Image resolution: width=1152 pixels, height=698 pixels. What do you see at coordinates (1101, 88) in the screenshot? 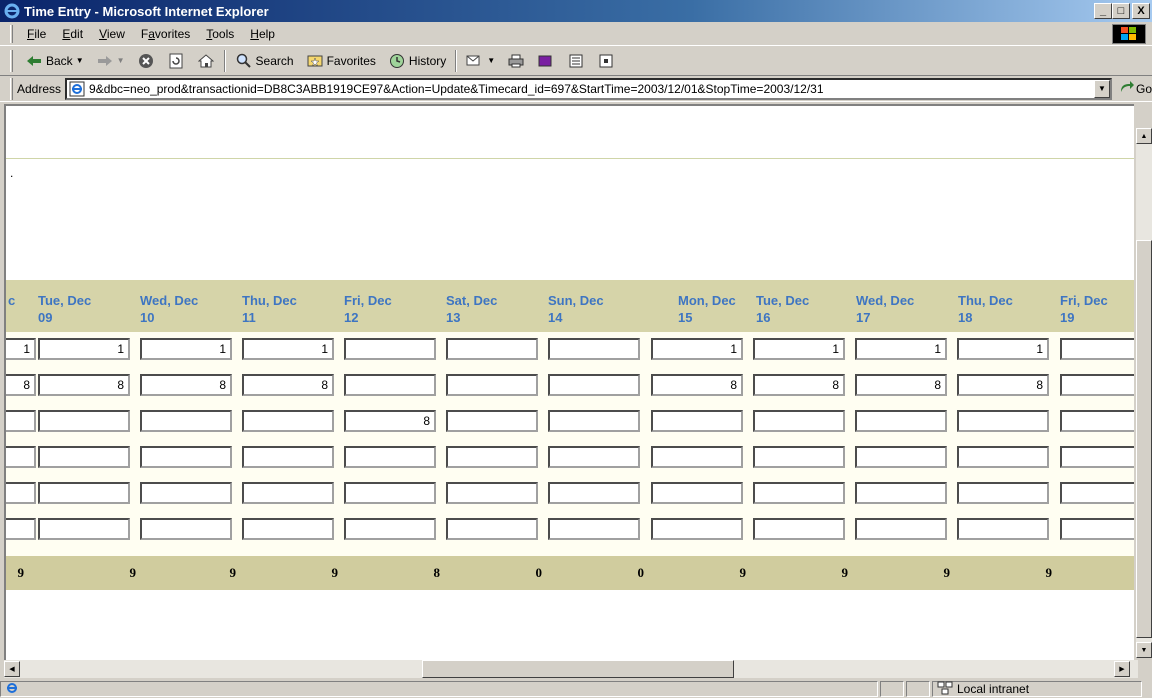
I see `address-dropdown-icon: ▼` at bounding box center [1101, 88].